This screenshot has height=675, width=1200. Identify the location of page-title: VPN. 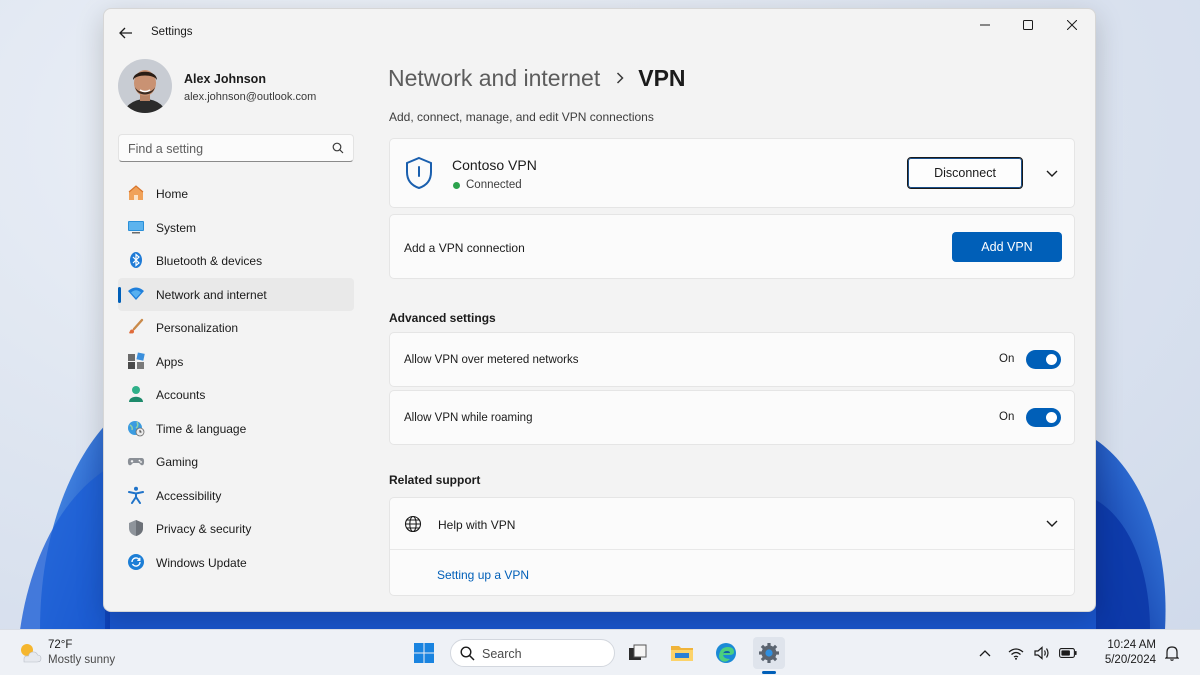
(662, 77).